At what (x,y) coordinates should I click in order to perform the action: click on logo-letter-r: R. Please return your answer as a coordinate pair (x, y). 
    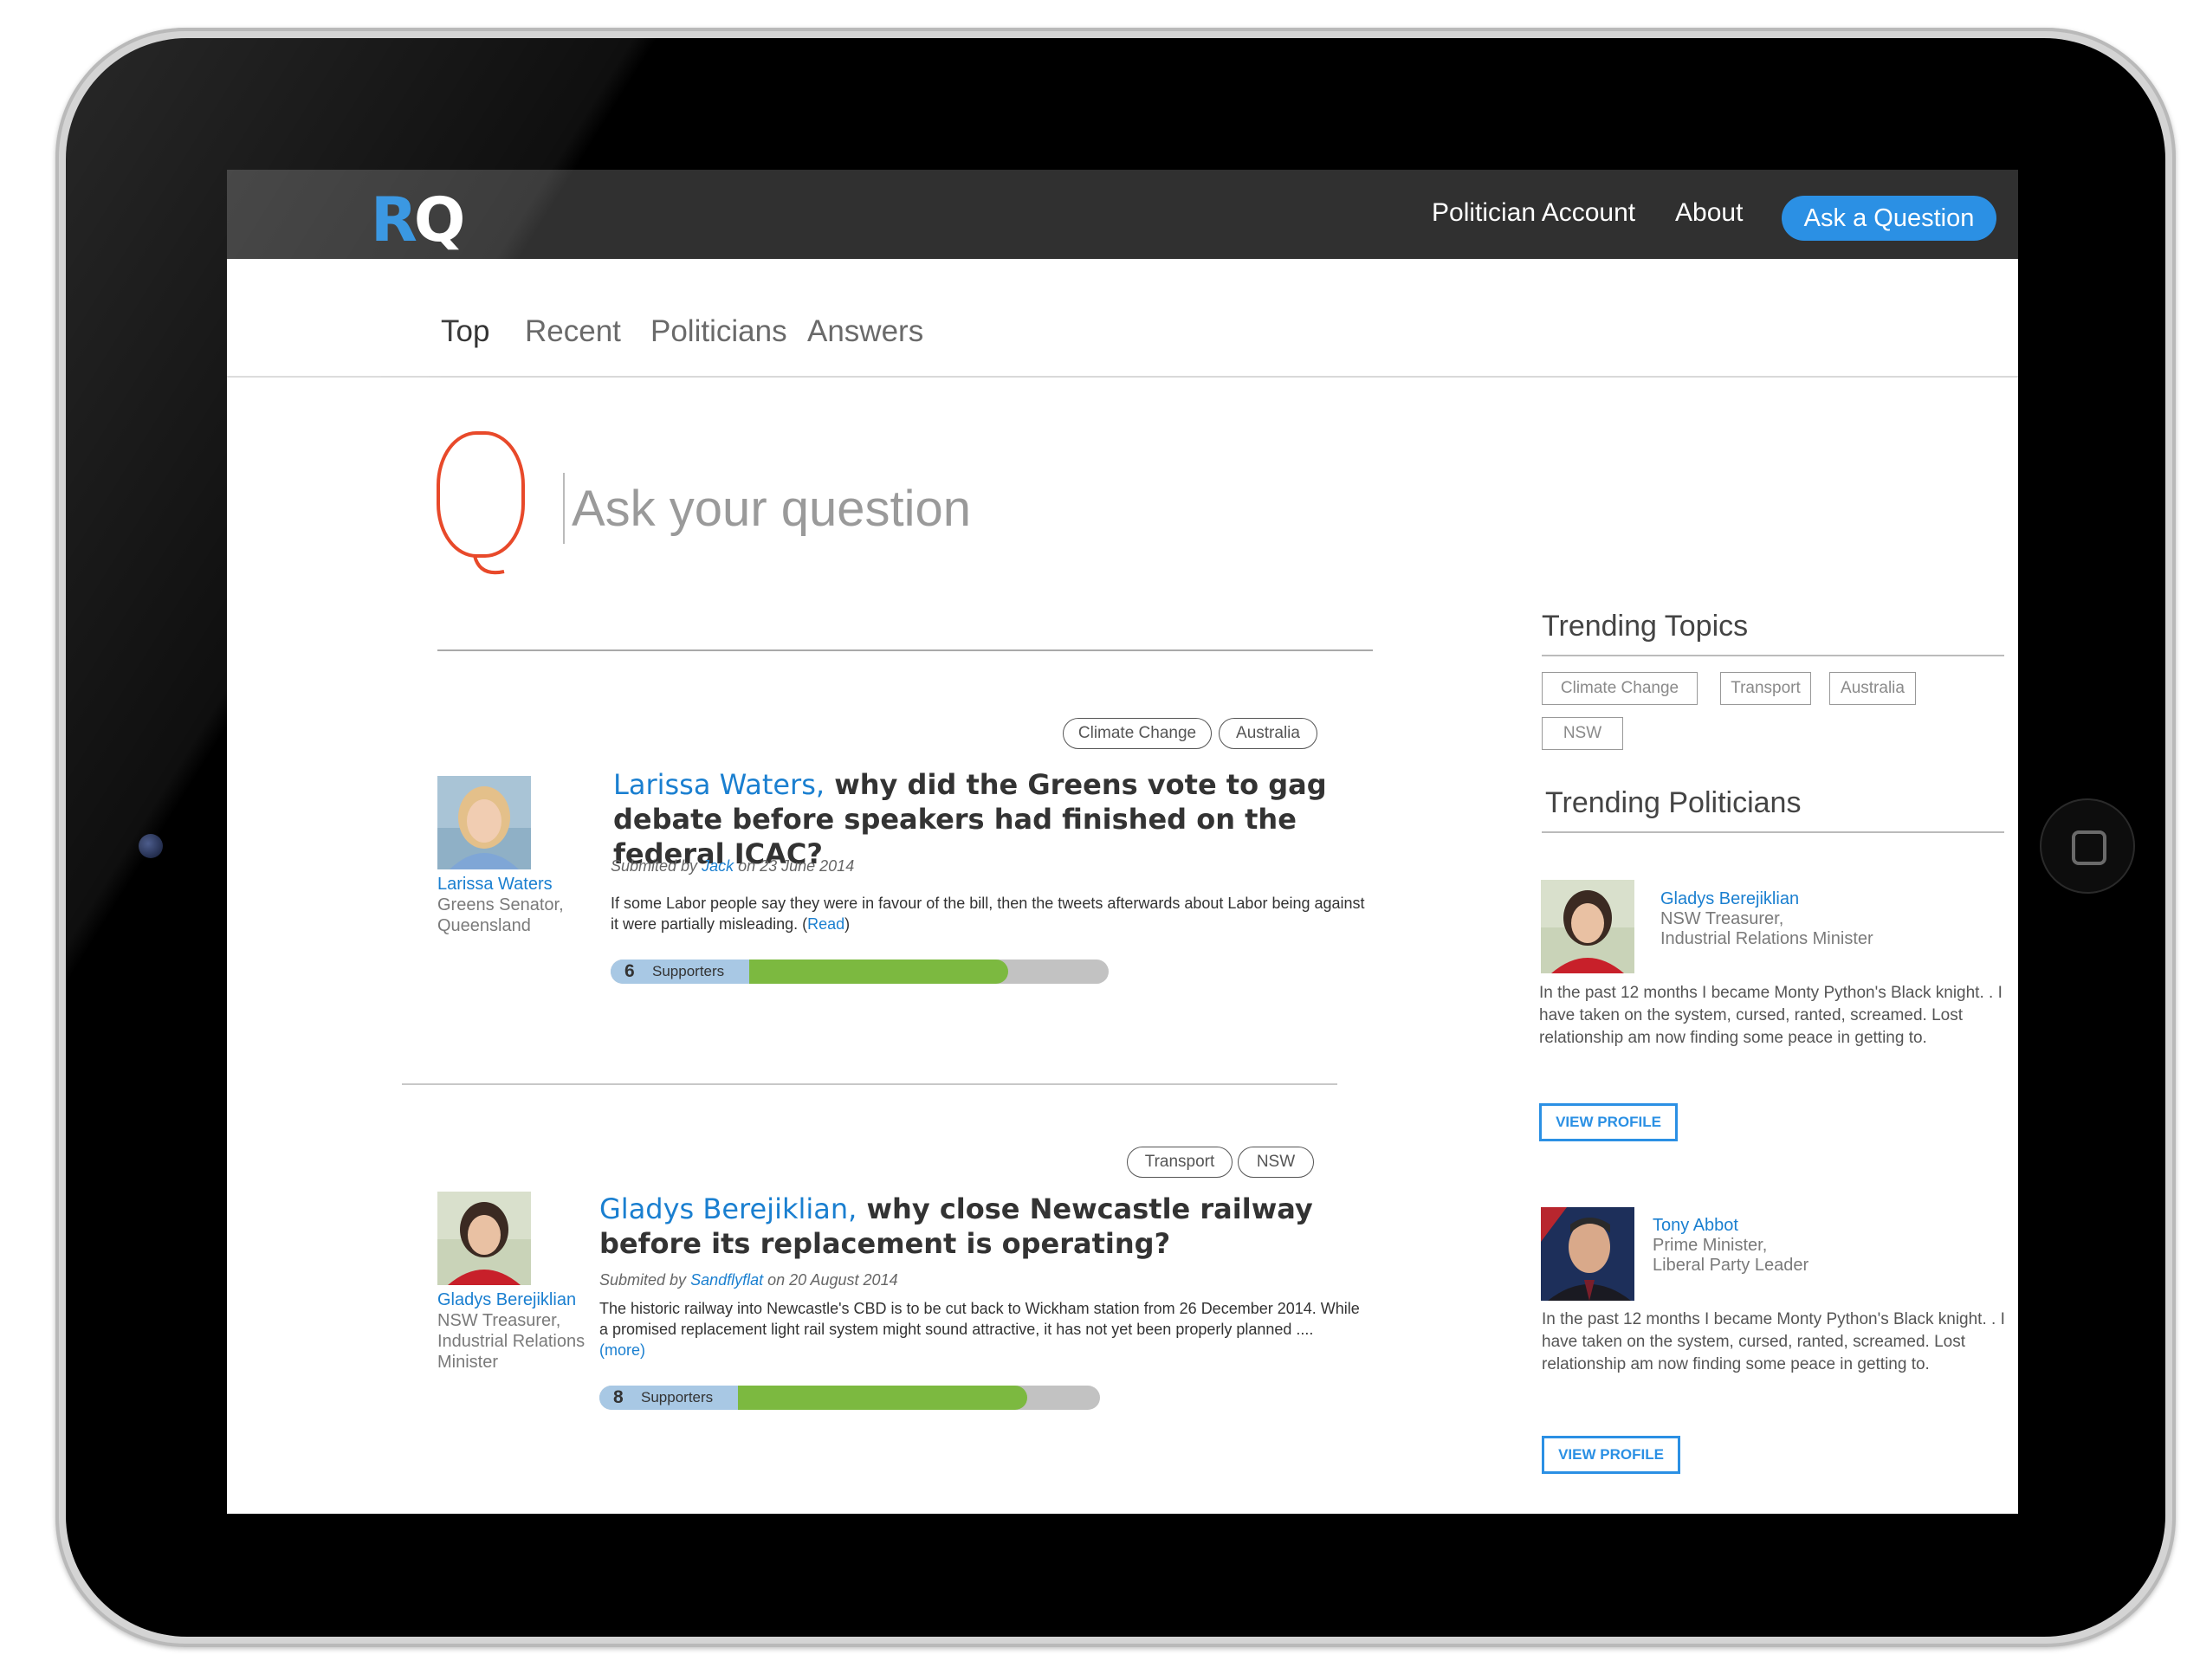
    Looking at the image, I should click on (394, 219).